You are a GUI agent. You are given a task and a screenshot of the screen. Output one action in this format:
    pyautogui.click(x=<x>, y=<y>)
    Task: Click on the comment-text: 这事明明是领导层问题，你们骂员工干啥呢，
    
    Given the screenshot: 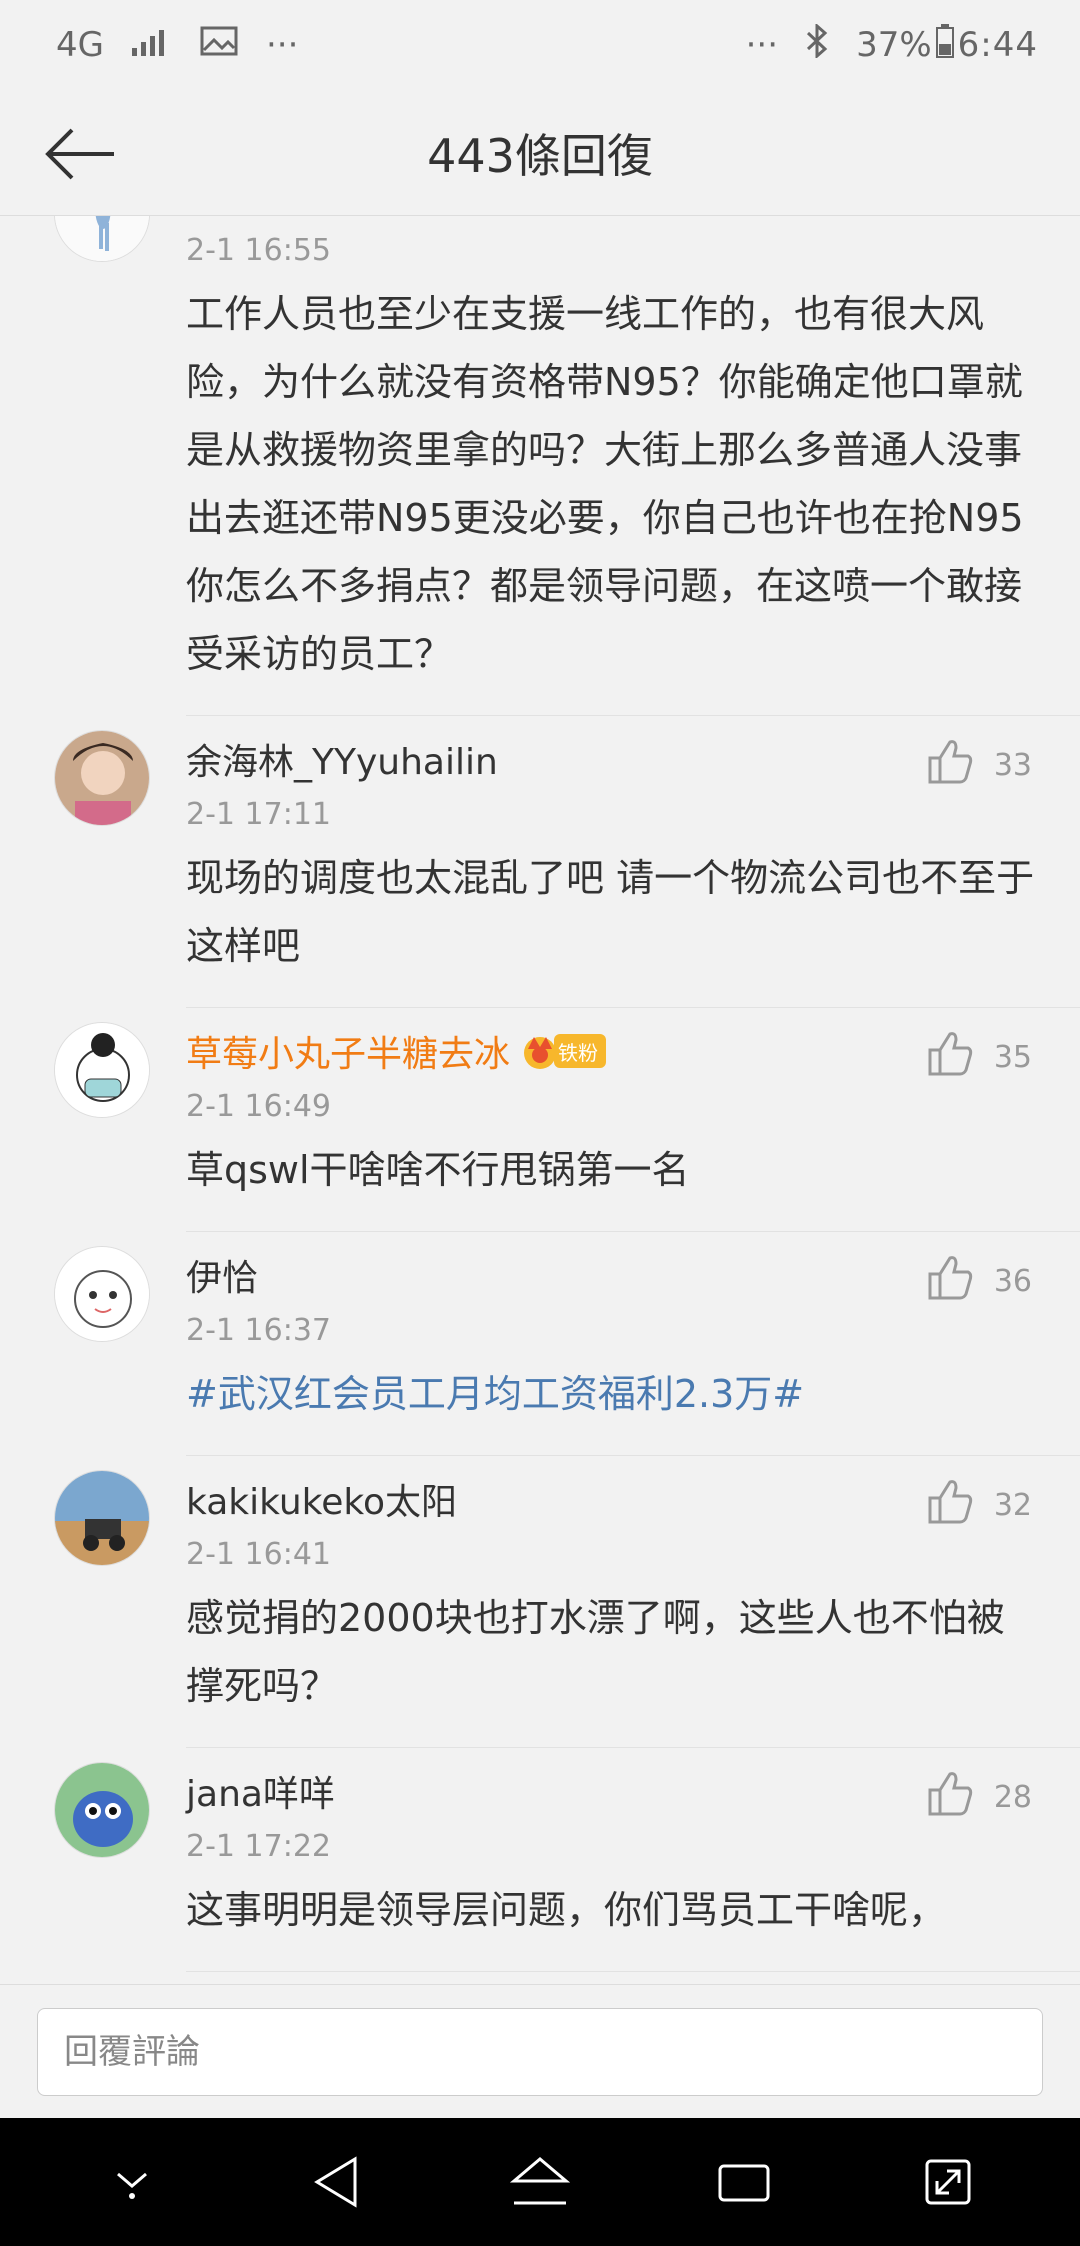 What is the action you would take?
    pyautogui.click(x=566, y=1910)
    